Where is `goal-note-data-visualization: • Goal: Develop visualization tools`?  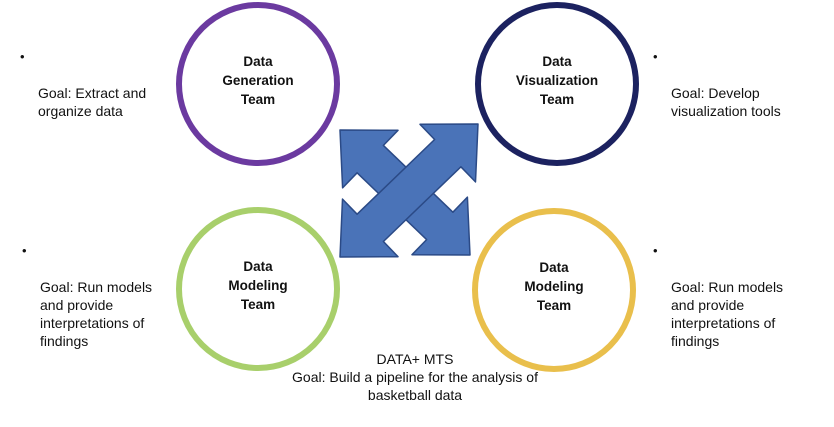
goal-note-data-visualization: • Goal: Develop visualization tools is located at coordinates (742, 93).